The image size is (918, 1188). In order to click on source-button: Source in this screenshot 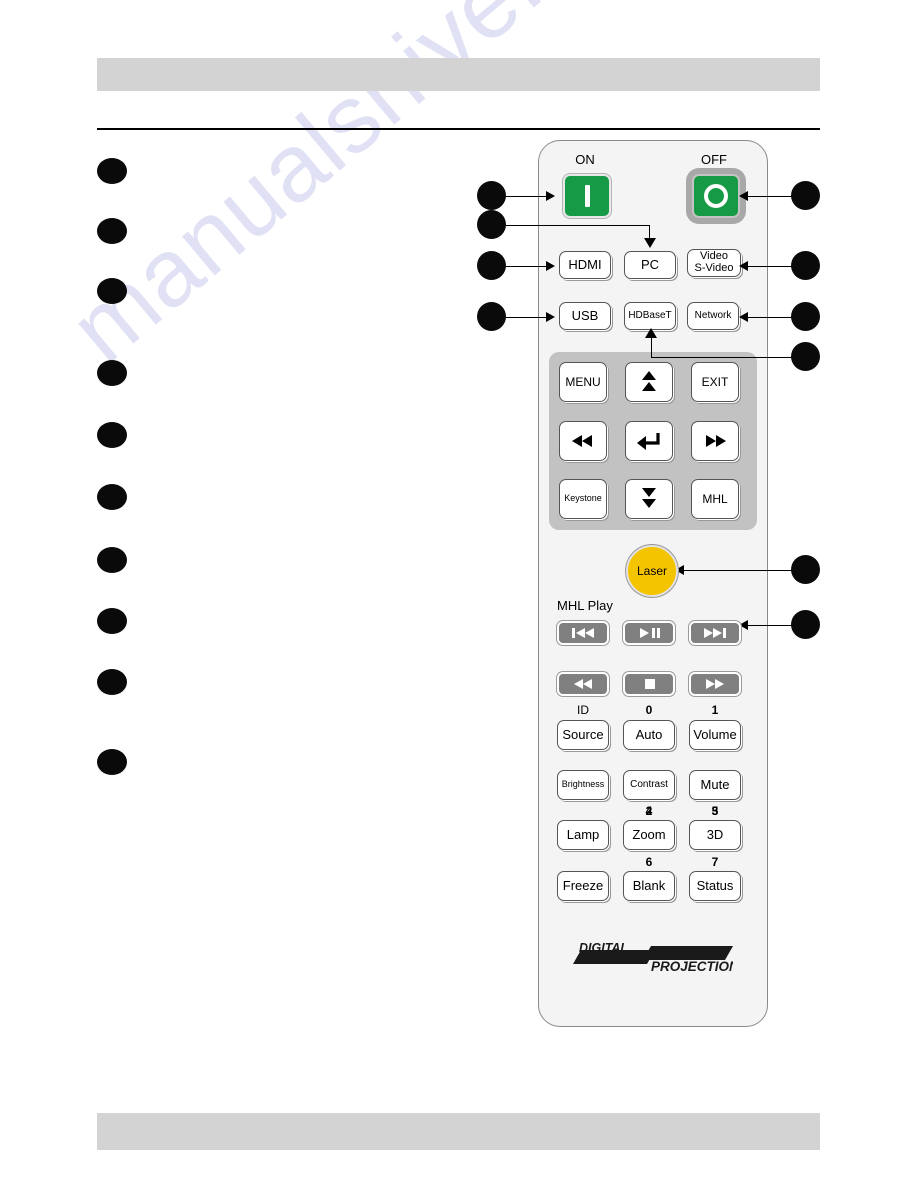, I will do `click(583, 735)`.